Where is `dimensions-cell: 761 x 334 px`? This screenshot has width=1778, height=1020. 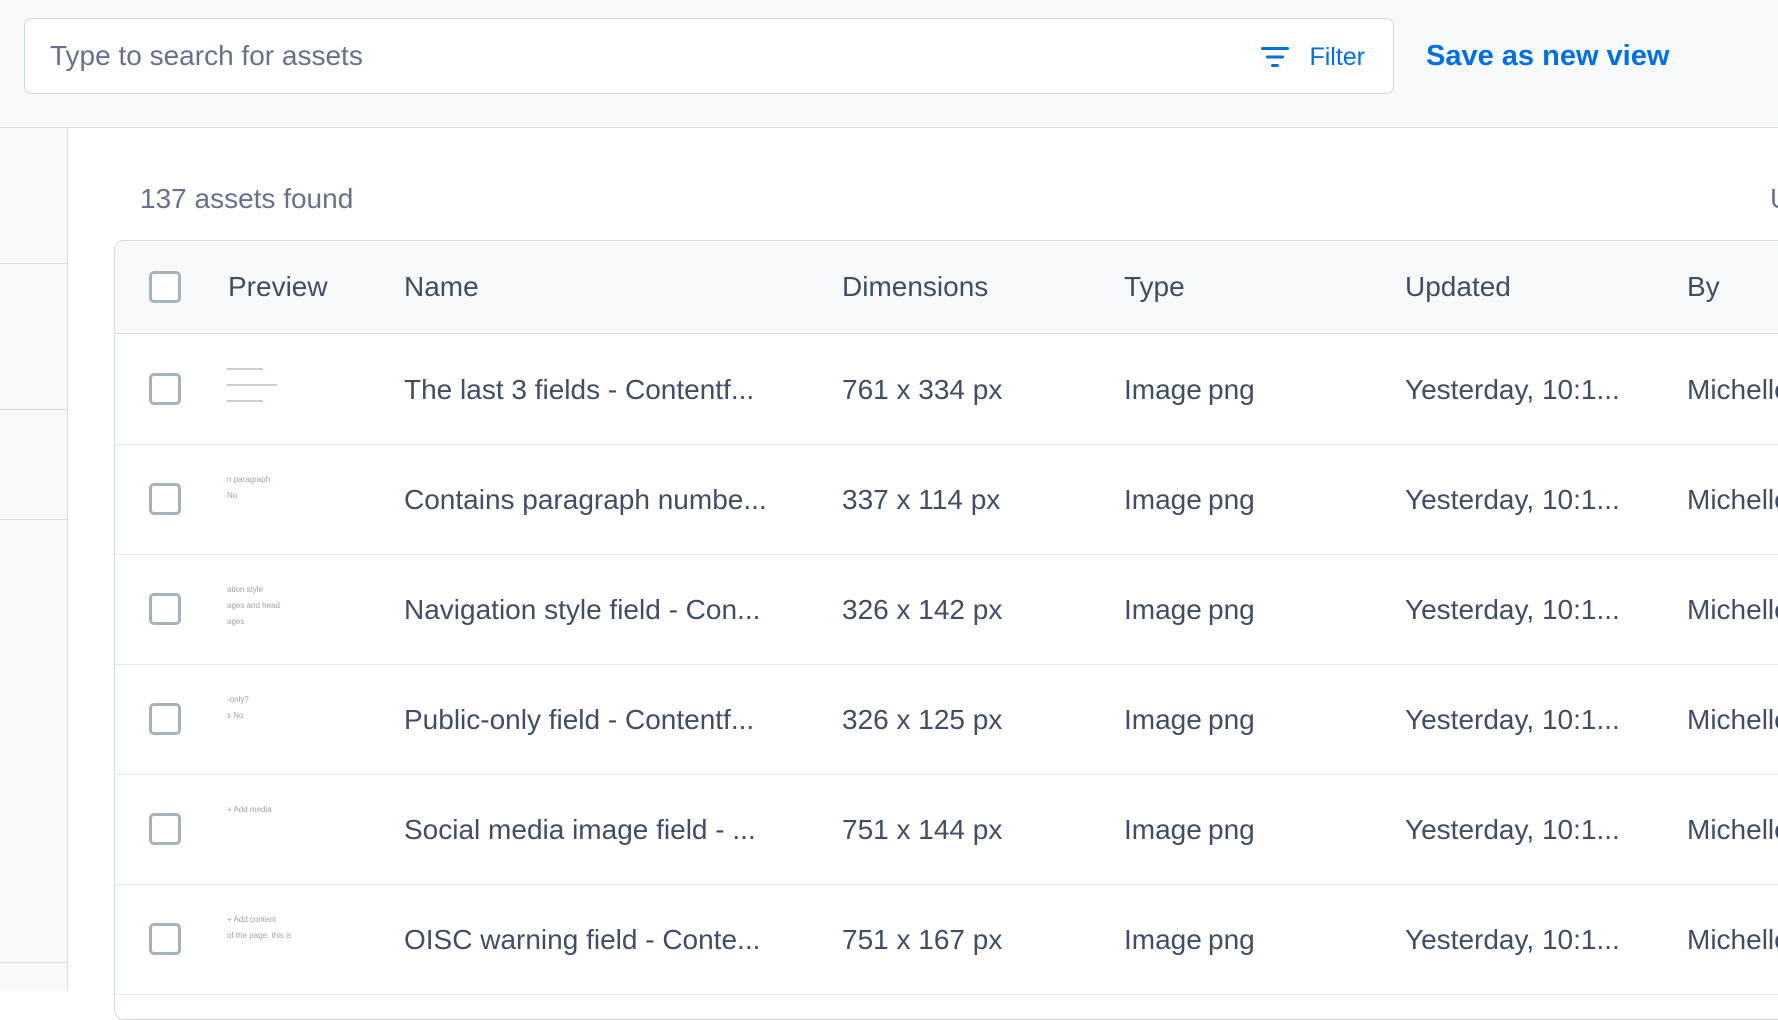 dimensions-cell: 761 x 334 px is located at coordinates (922, 389).